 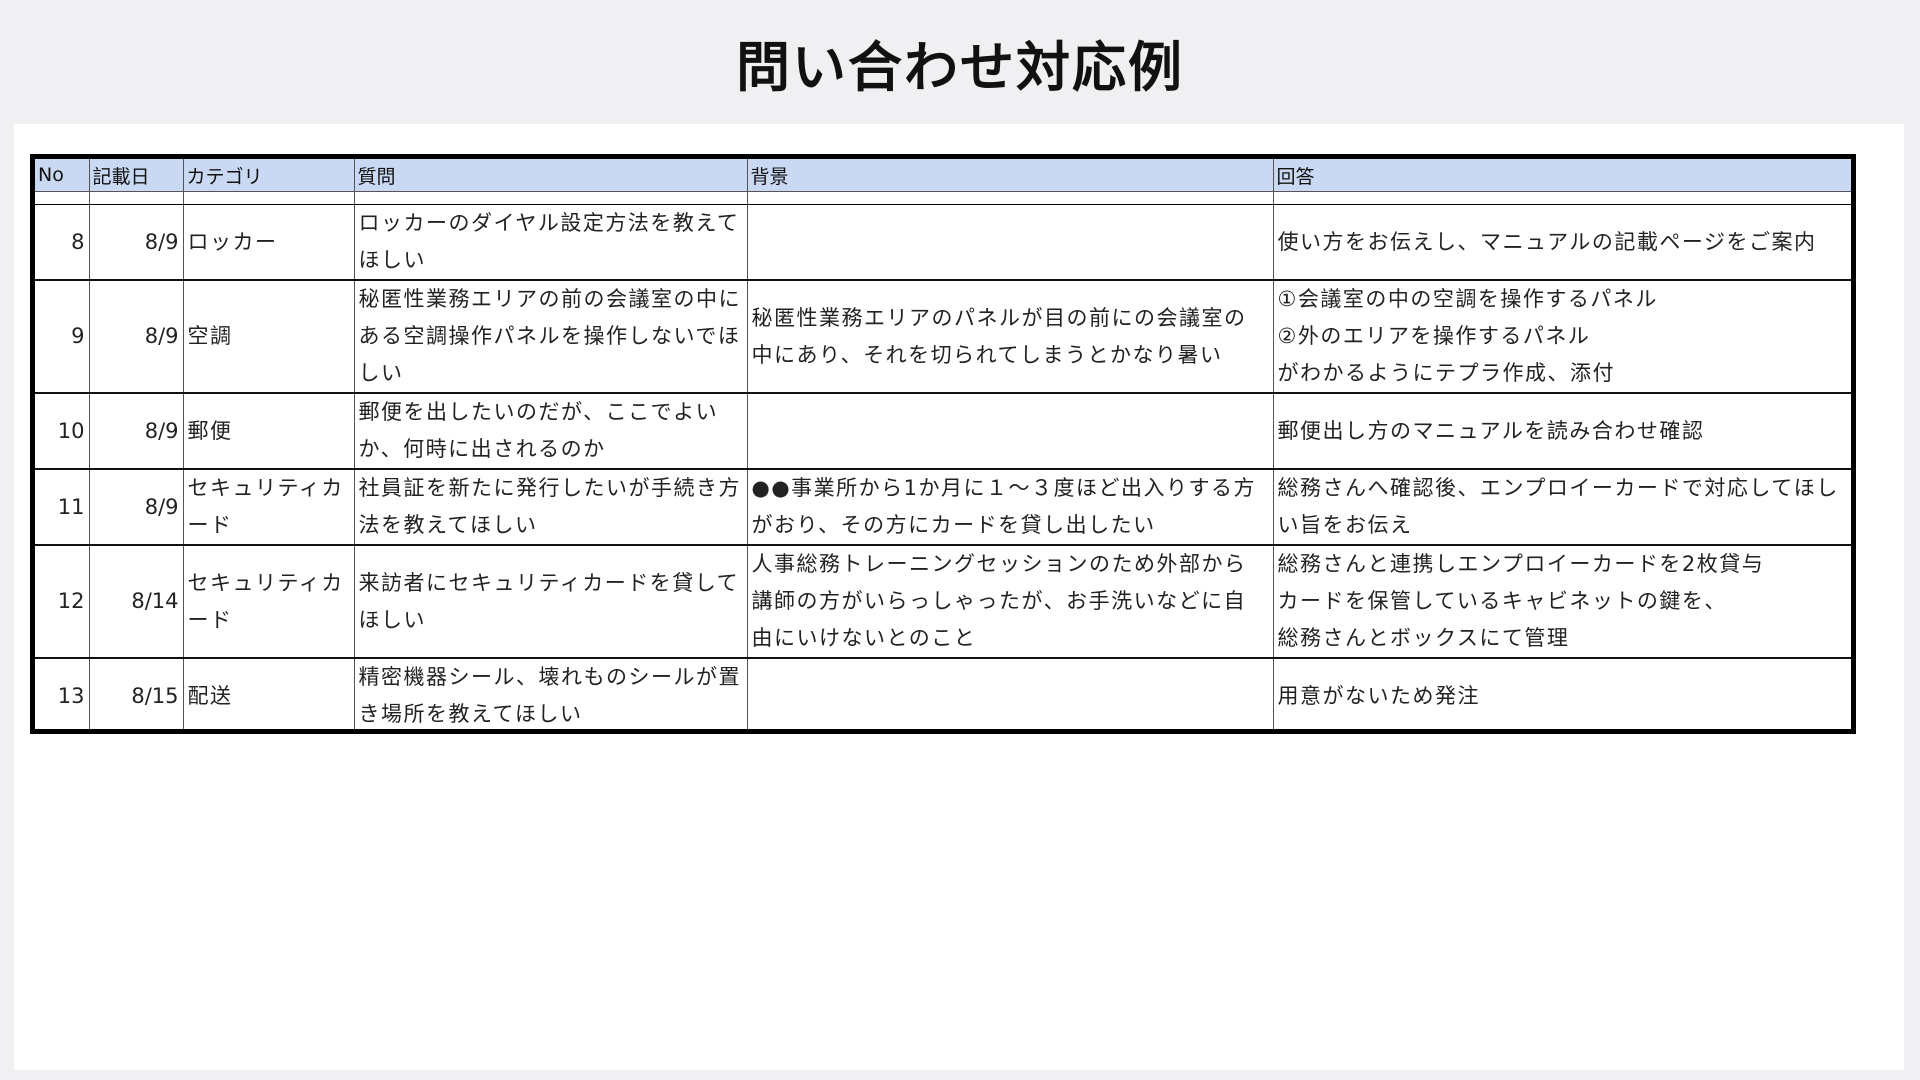 What do you see at coordinates (269, 431) in the screenshot?
I see `cell-category: 郵便` at bounding box center [269, 431].